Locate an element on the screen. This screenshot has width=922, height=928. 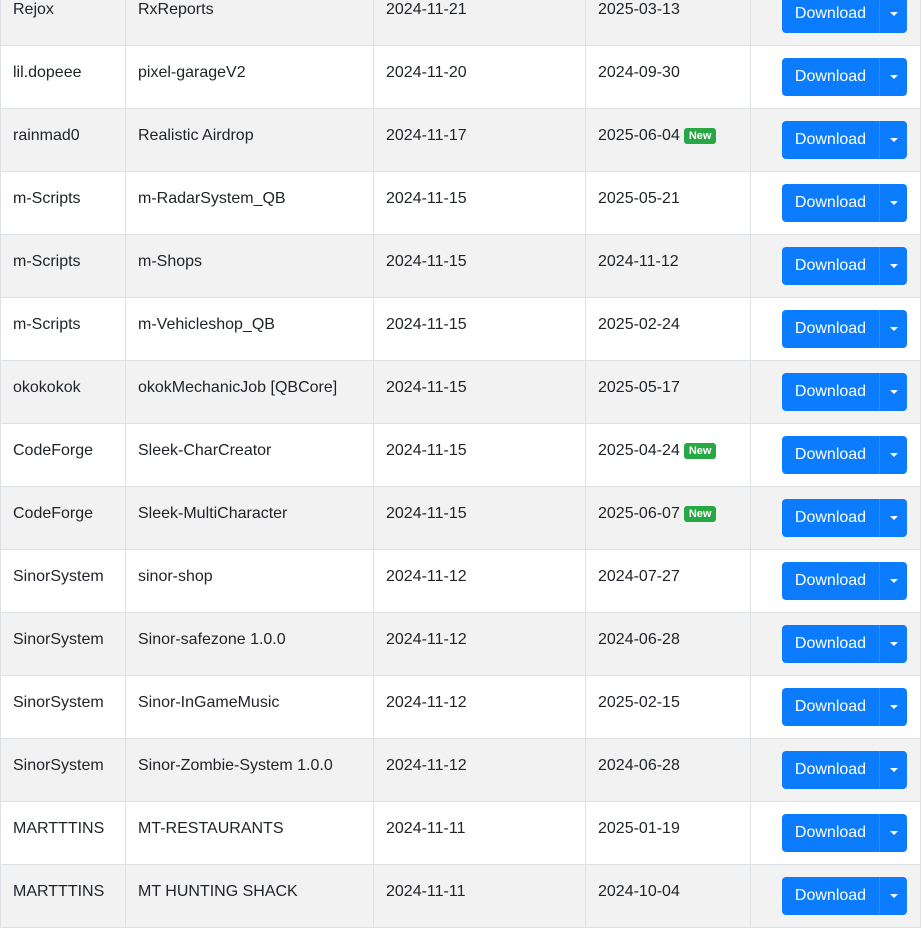
author-text: okokokok is located at coordinates (47, 387).